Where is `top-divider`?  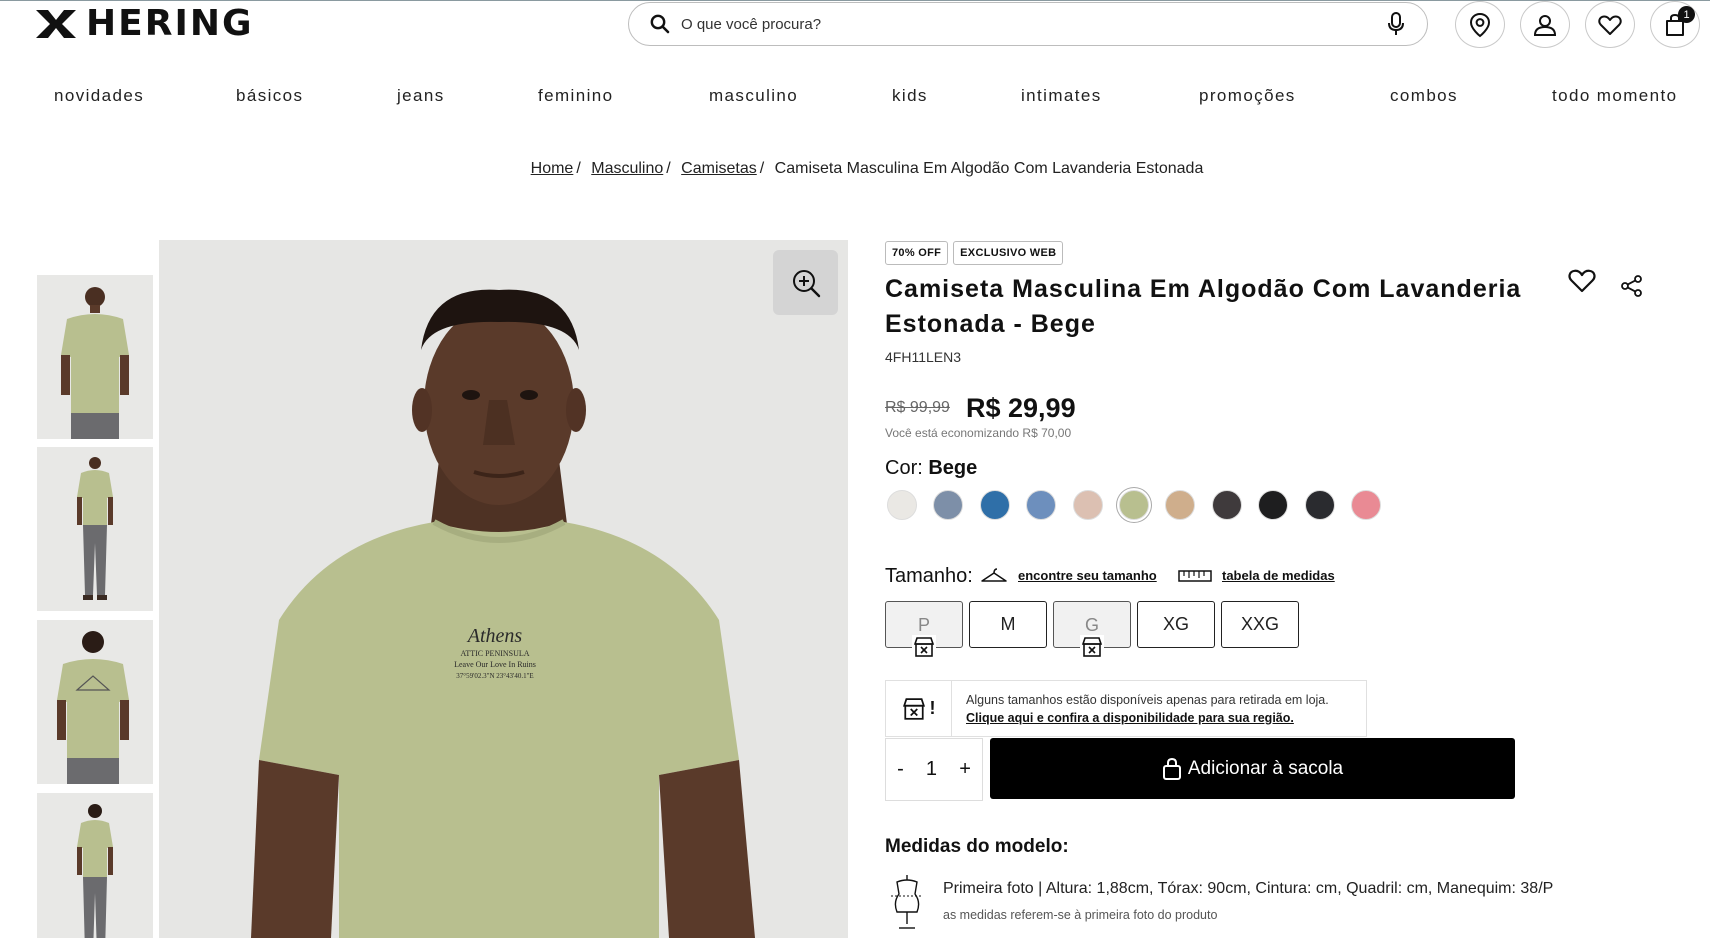
top-divider is located at coordinates (855, 0).